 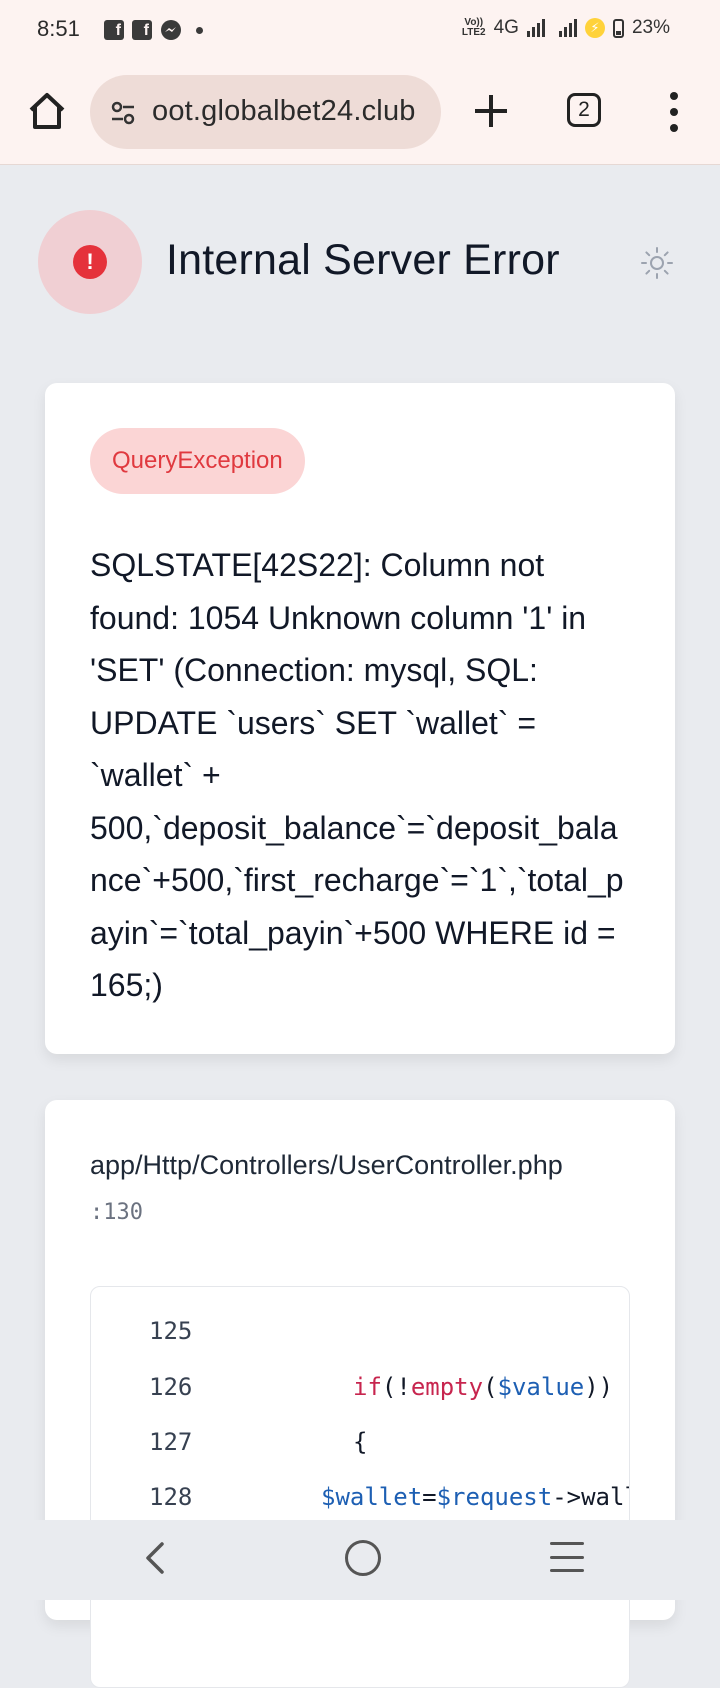 What do you see at coordinates (363, 1558) in the screenshot?
I see `home-nav-icon` at bounding box center [363, 1558].